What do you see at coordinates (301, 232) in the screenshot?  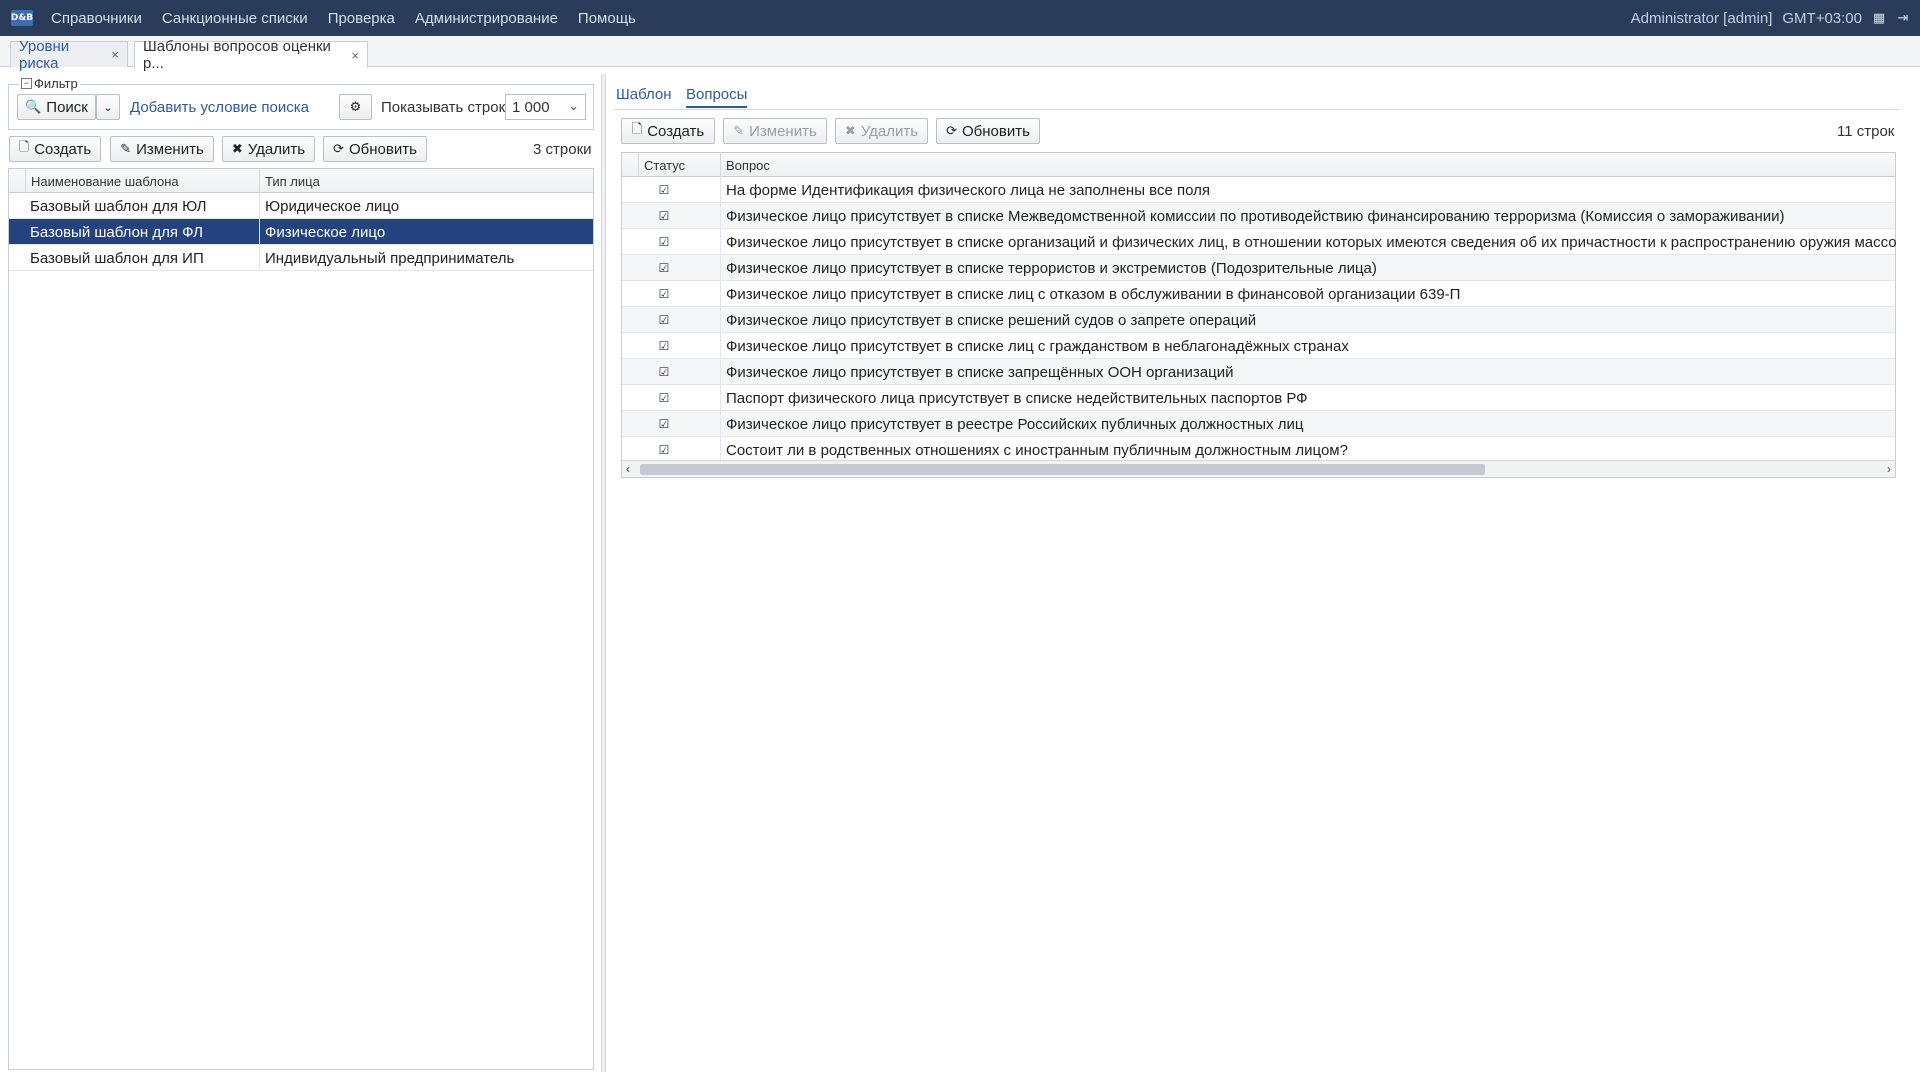 I see `table-row-selected: Базовый шаблон для ФЛ Физическое лицо` at bounding box center [301, 232].